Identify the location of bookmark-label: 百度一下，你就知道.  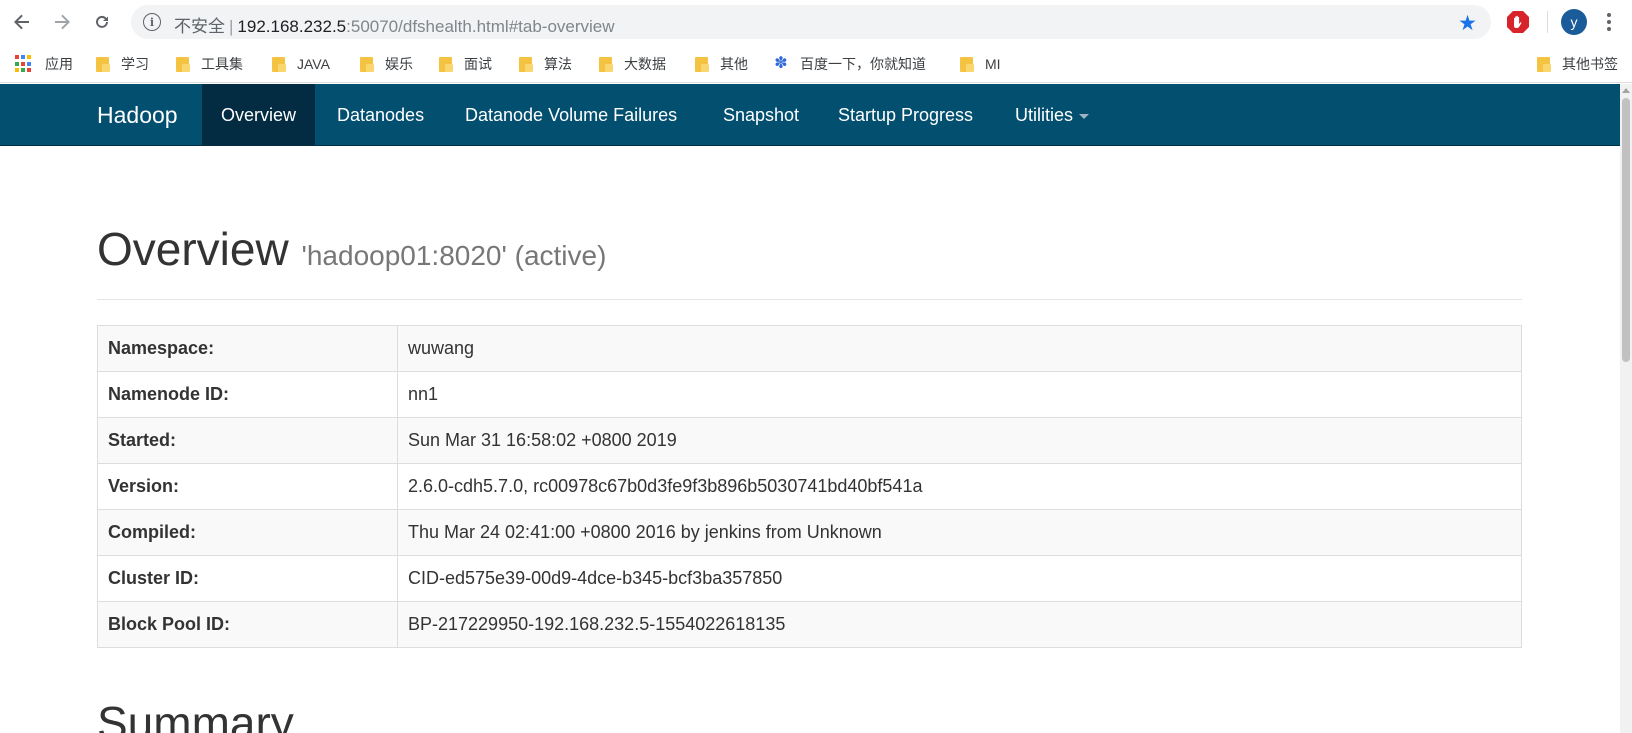
(863, 64).